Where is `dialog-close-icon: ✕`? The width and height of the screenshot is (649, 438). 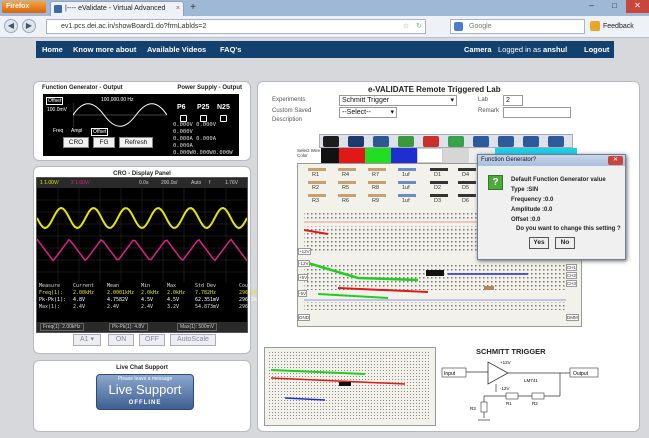 dialog-close-icon: ✕ is located at coordinates (615, 160).